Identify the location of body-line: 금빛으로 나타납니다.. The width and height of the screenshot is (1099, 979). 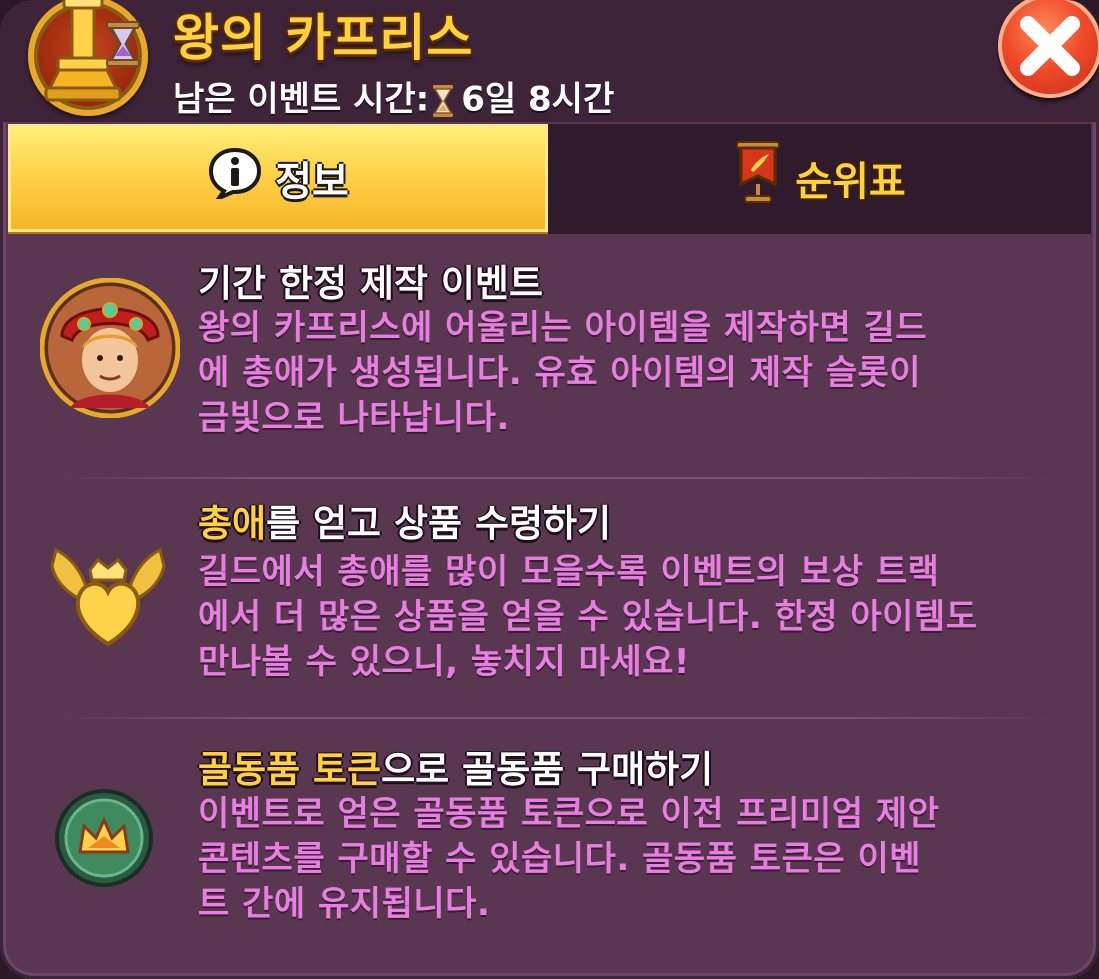
(354, 418).